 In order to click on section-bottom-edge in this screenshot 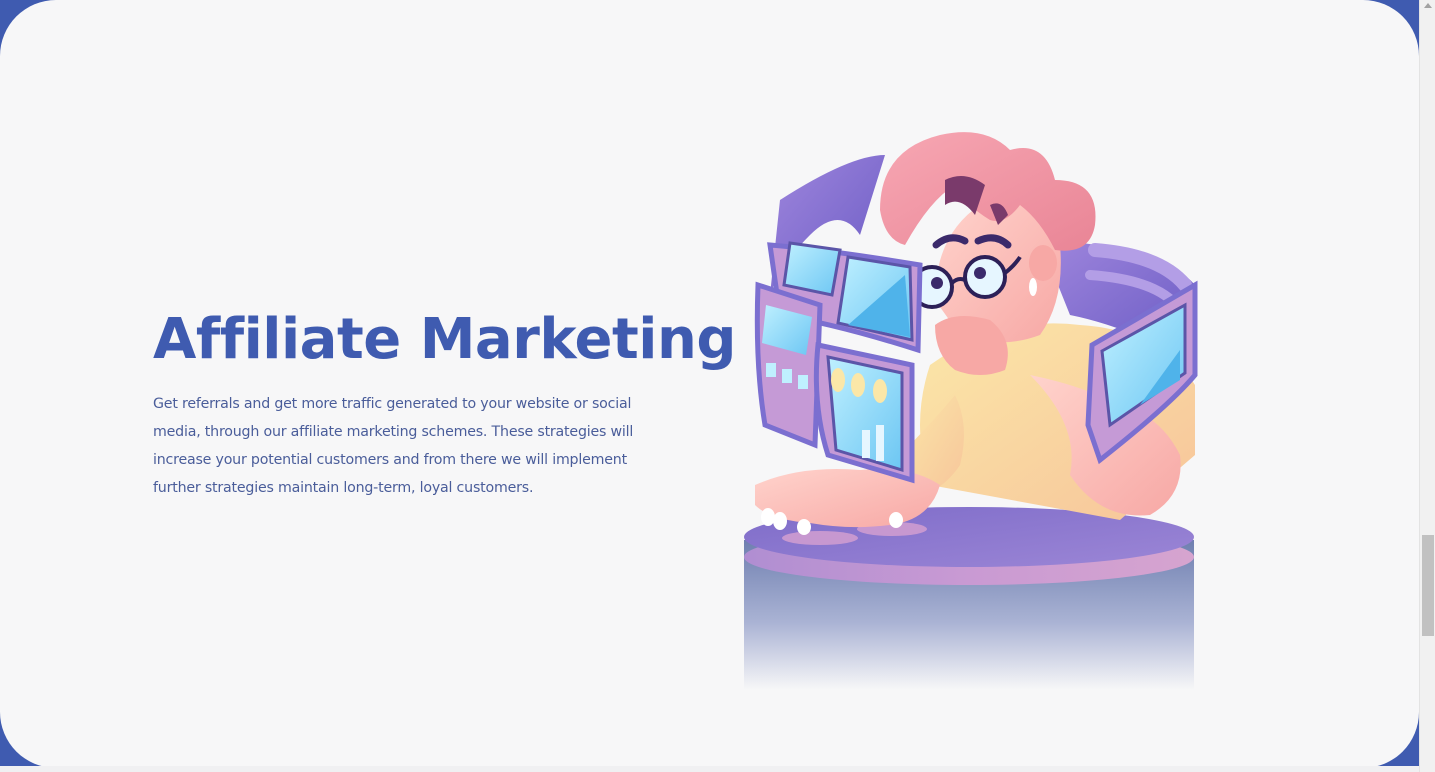, I will do `click(709, 769)`.